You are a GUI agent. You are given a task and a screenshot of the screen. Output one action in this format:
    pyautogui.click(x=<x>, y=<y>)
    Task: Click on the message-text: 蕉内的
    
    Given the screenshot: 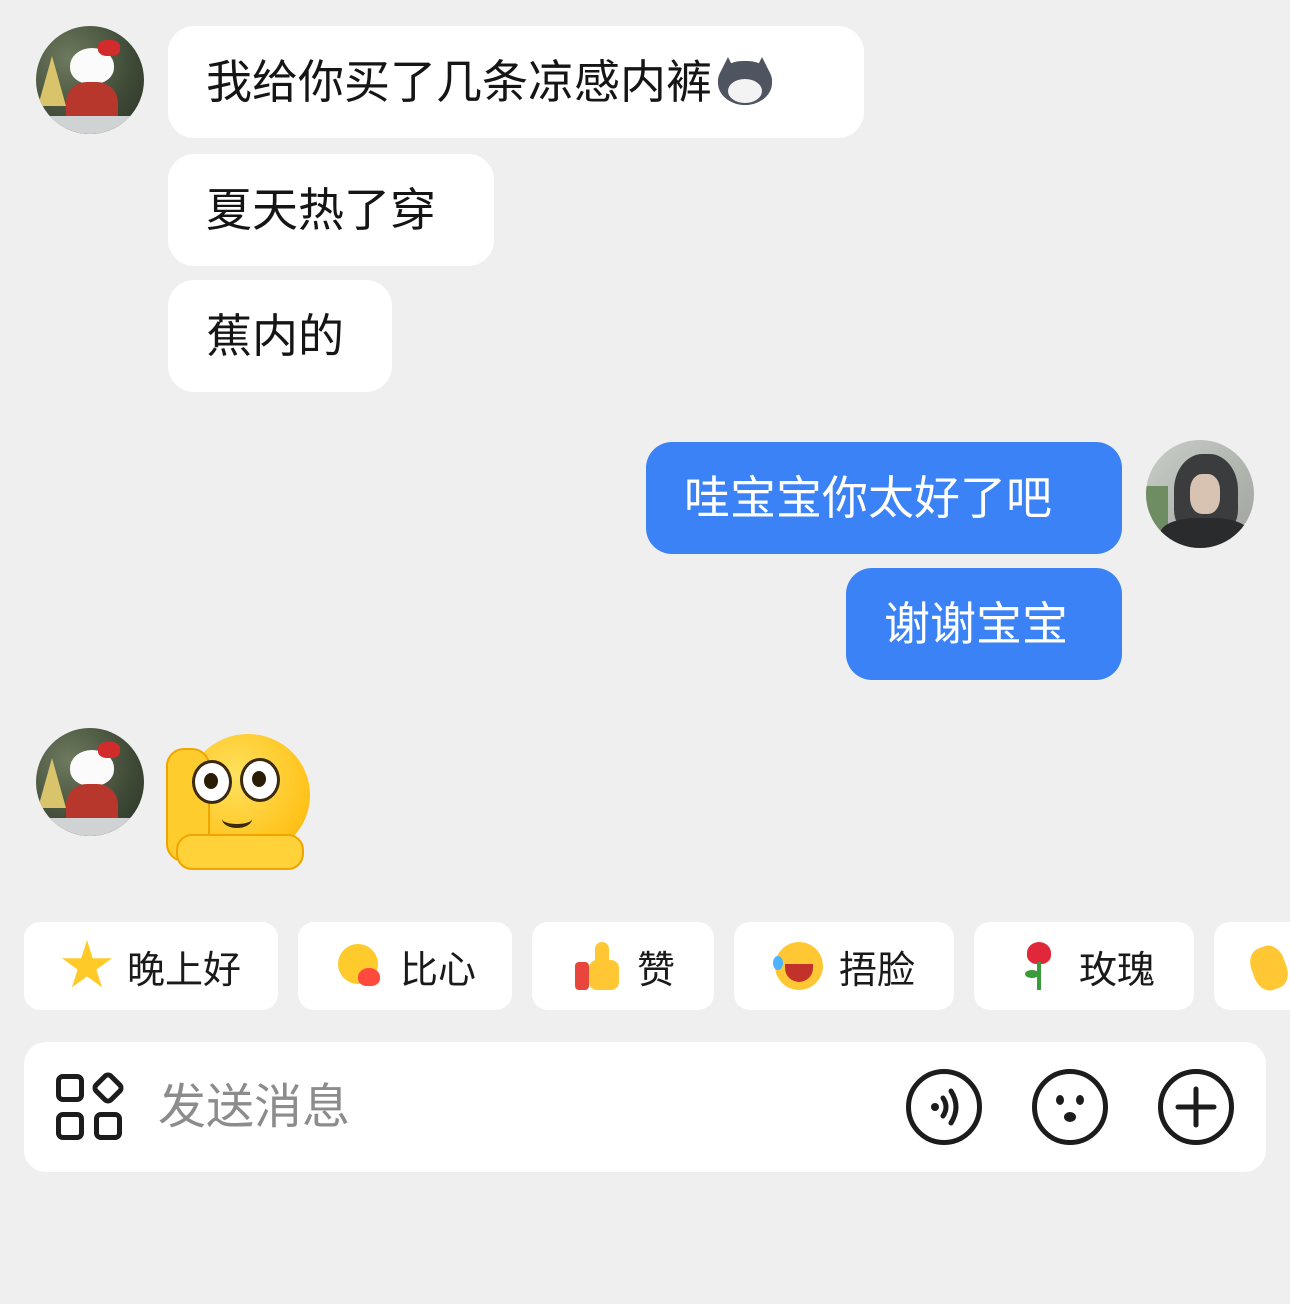 What is the action you would take?
    pyautogui.click(x=275, y=336)
    